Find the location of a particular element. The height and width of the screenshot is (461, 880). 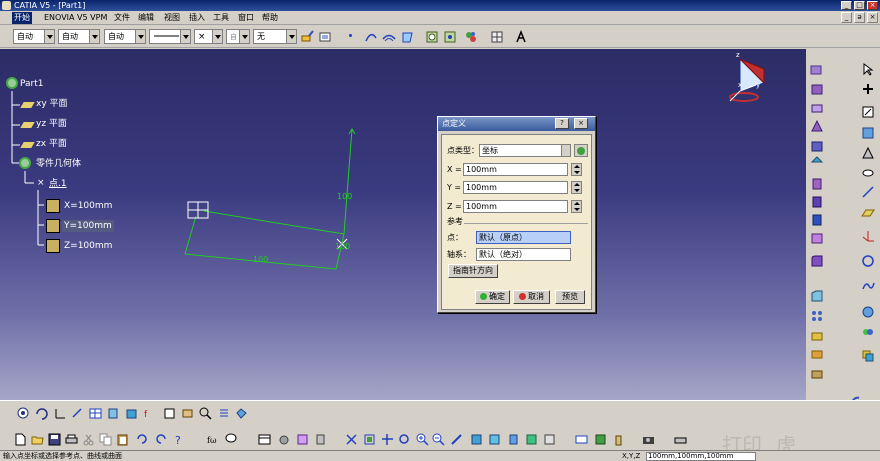

menu-start: 开始 is located at coordinates (22, 18).